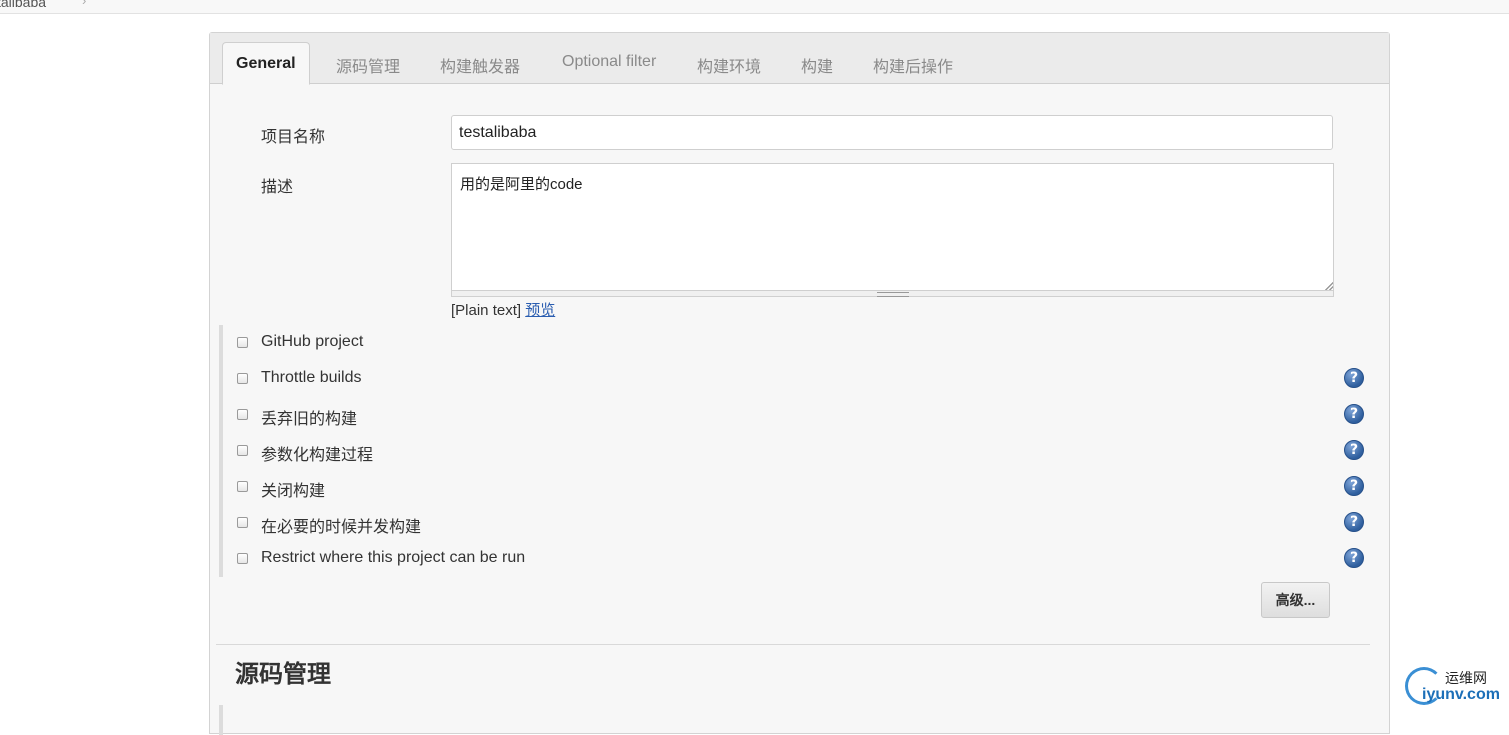  What do you see at coordinates (221, 720) in the screenshot?
I see `options-group-bar` at bounding box center [221, 720].